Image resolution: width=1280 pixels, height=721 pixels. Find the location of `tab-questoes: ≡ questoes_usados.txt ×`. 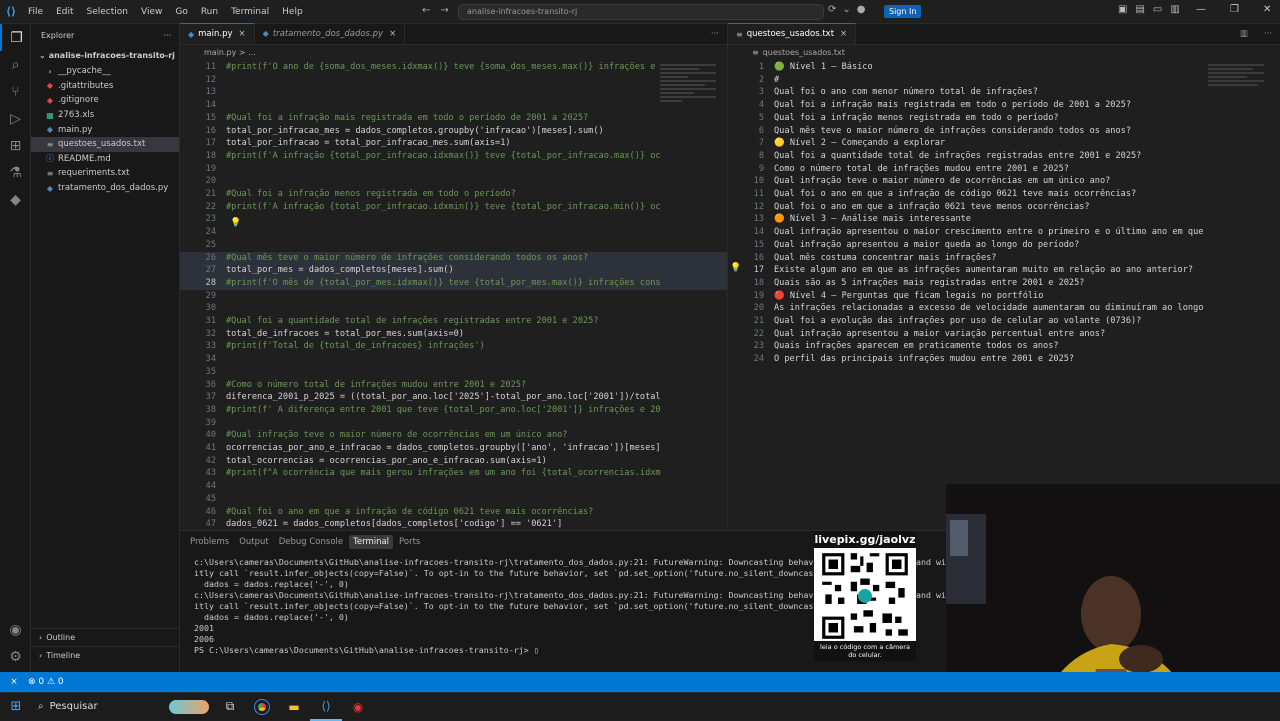

tab-questoes: ≡ questoes_usados.txt × is located at coordinates (792, 33).